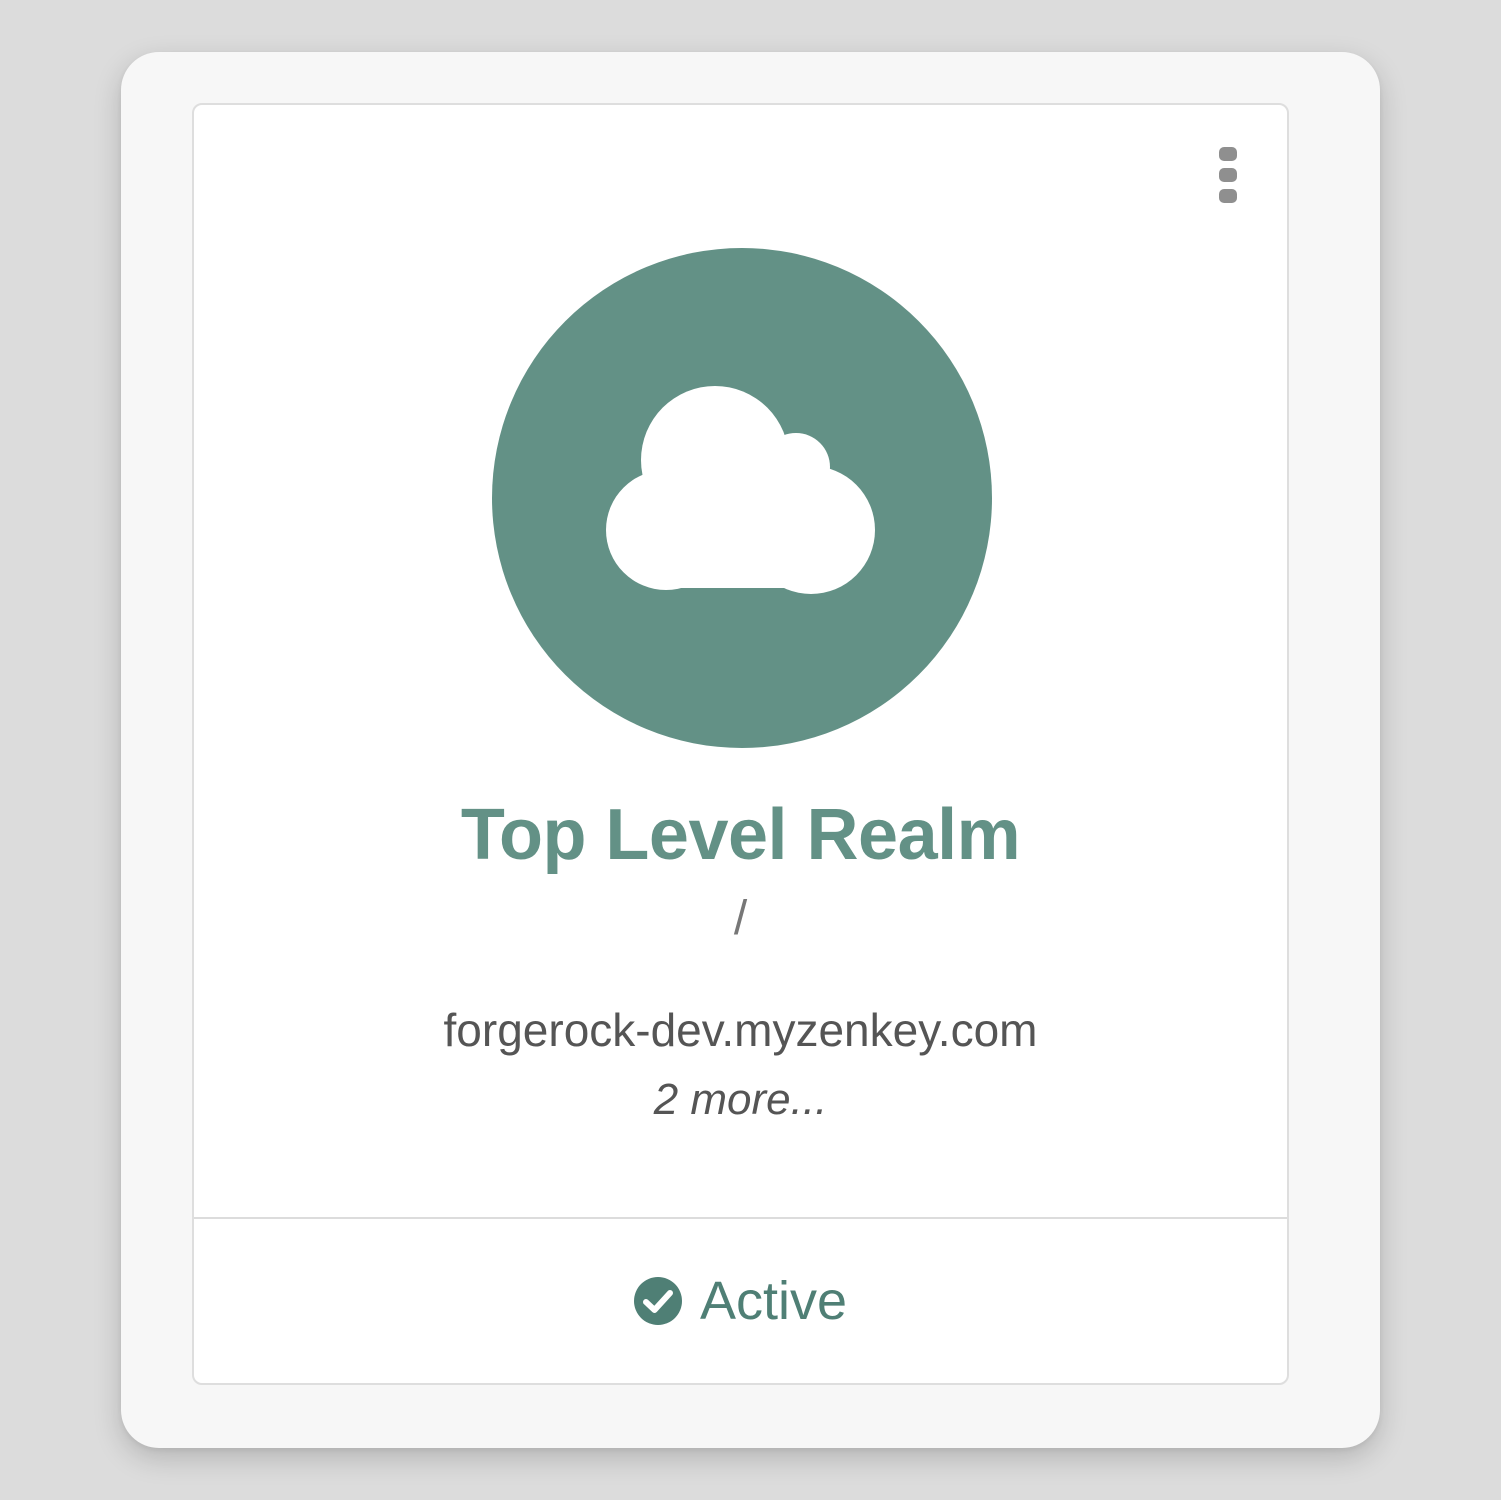 This screenshot has height=1500, width=1501. Describe the element at coordinates (740, 490) in the screenshot. I see `cloud-icon` at that location.